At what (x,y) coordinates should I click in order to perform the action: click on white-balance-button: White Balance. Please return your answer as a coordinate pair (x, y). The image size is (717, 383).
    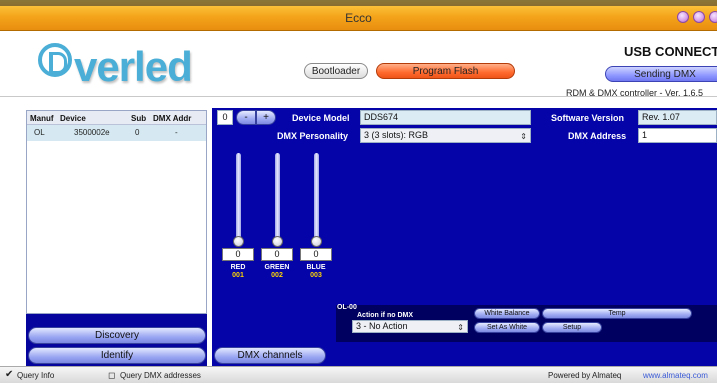
    Looking at the image, I should click on (507, 313).